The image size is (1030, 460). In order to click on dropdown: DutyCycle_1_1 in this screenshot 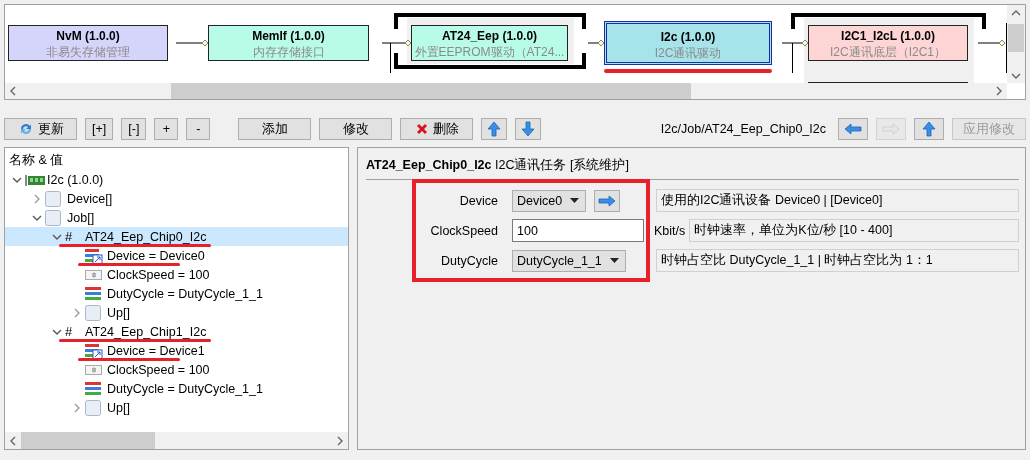, I will do `click(569, 260)`.